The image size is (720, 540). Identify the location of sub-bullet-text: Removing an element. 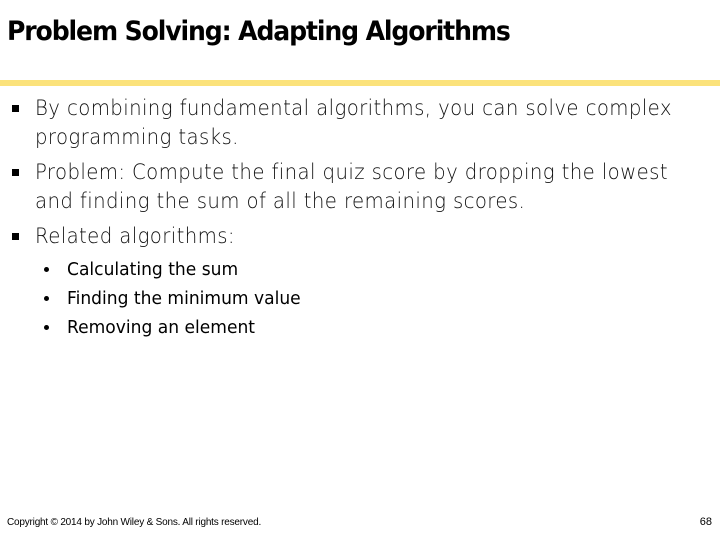
(161, 327).